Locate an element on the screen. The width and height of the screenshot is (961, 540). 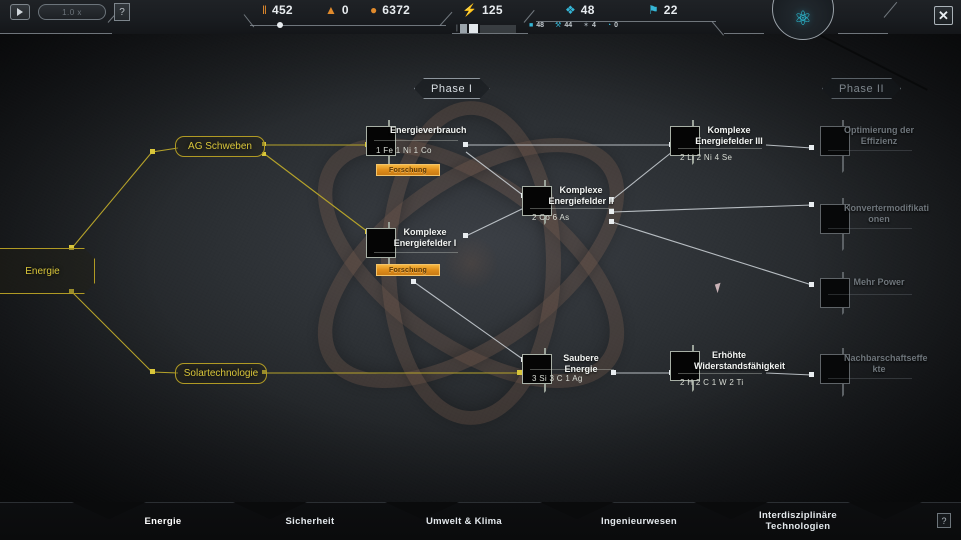
category-solartechnologie: Solartechnologie is located at coordinates (221, 373).